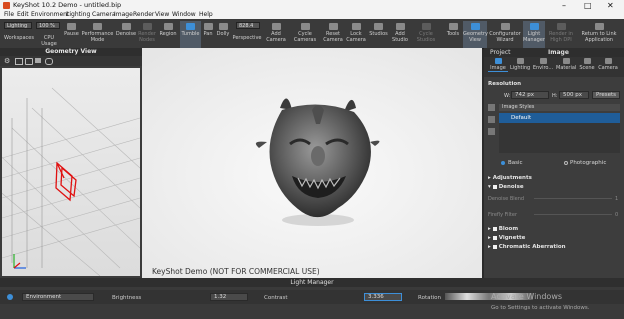  Describe the element at coordinates (506, 187) in the screenshot. I see `denoise-heading: ▾ Denoise` at that location.